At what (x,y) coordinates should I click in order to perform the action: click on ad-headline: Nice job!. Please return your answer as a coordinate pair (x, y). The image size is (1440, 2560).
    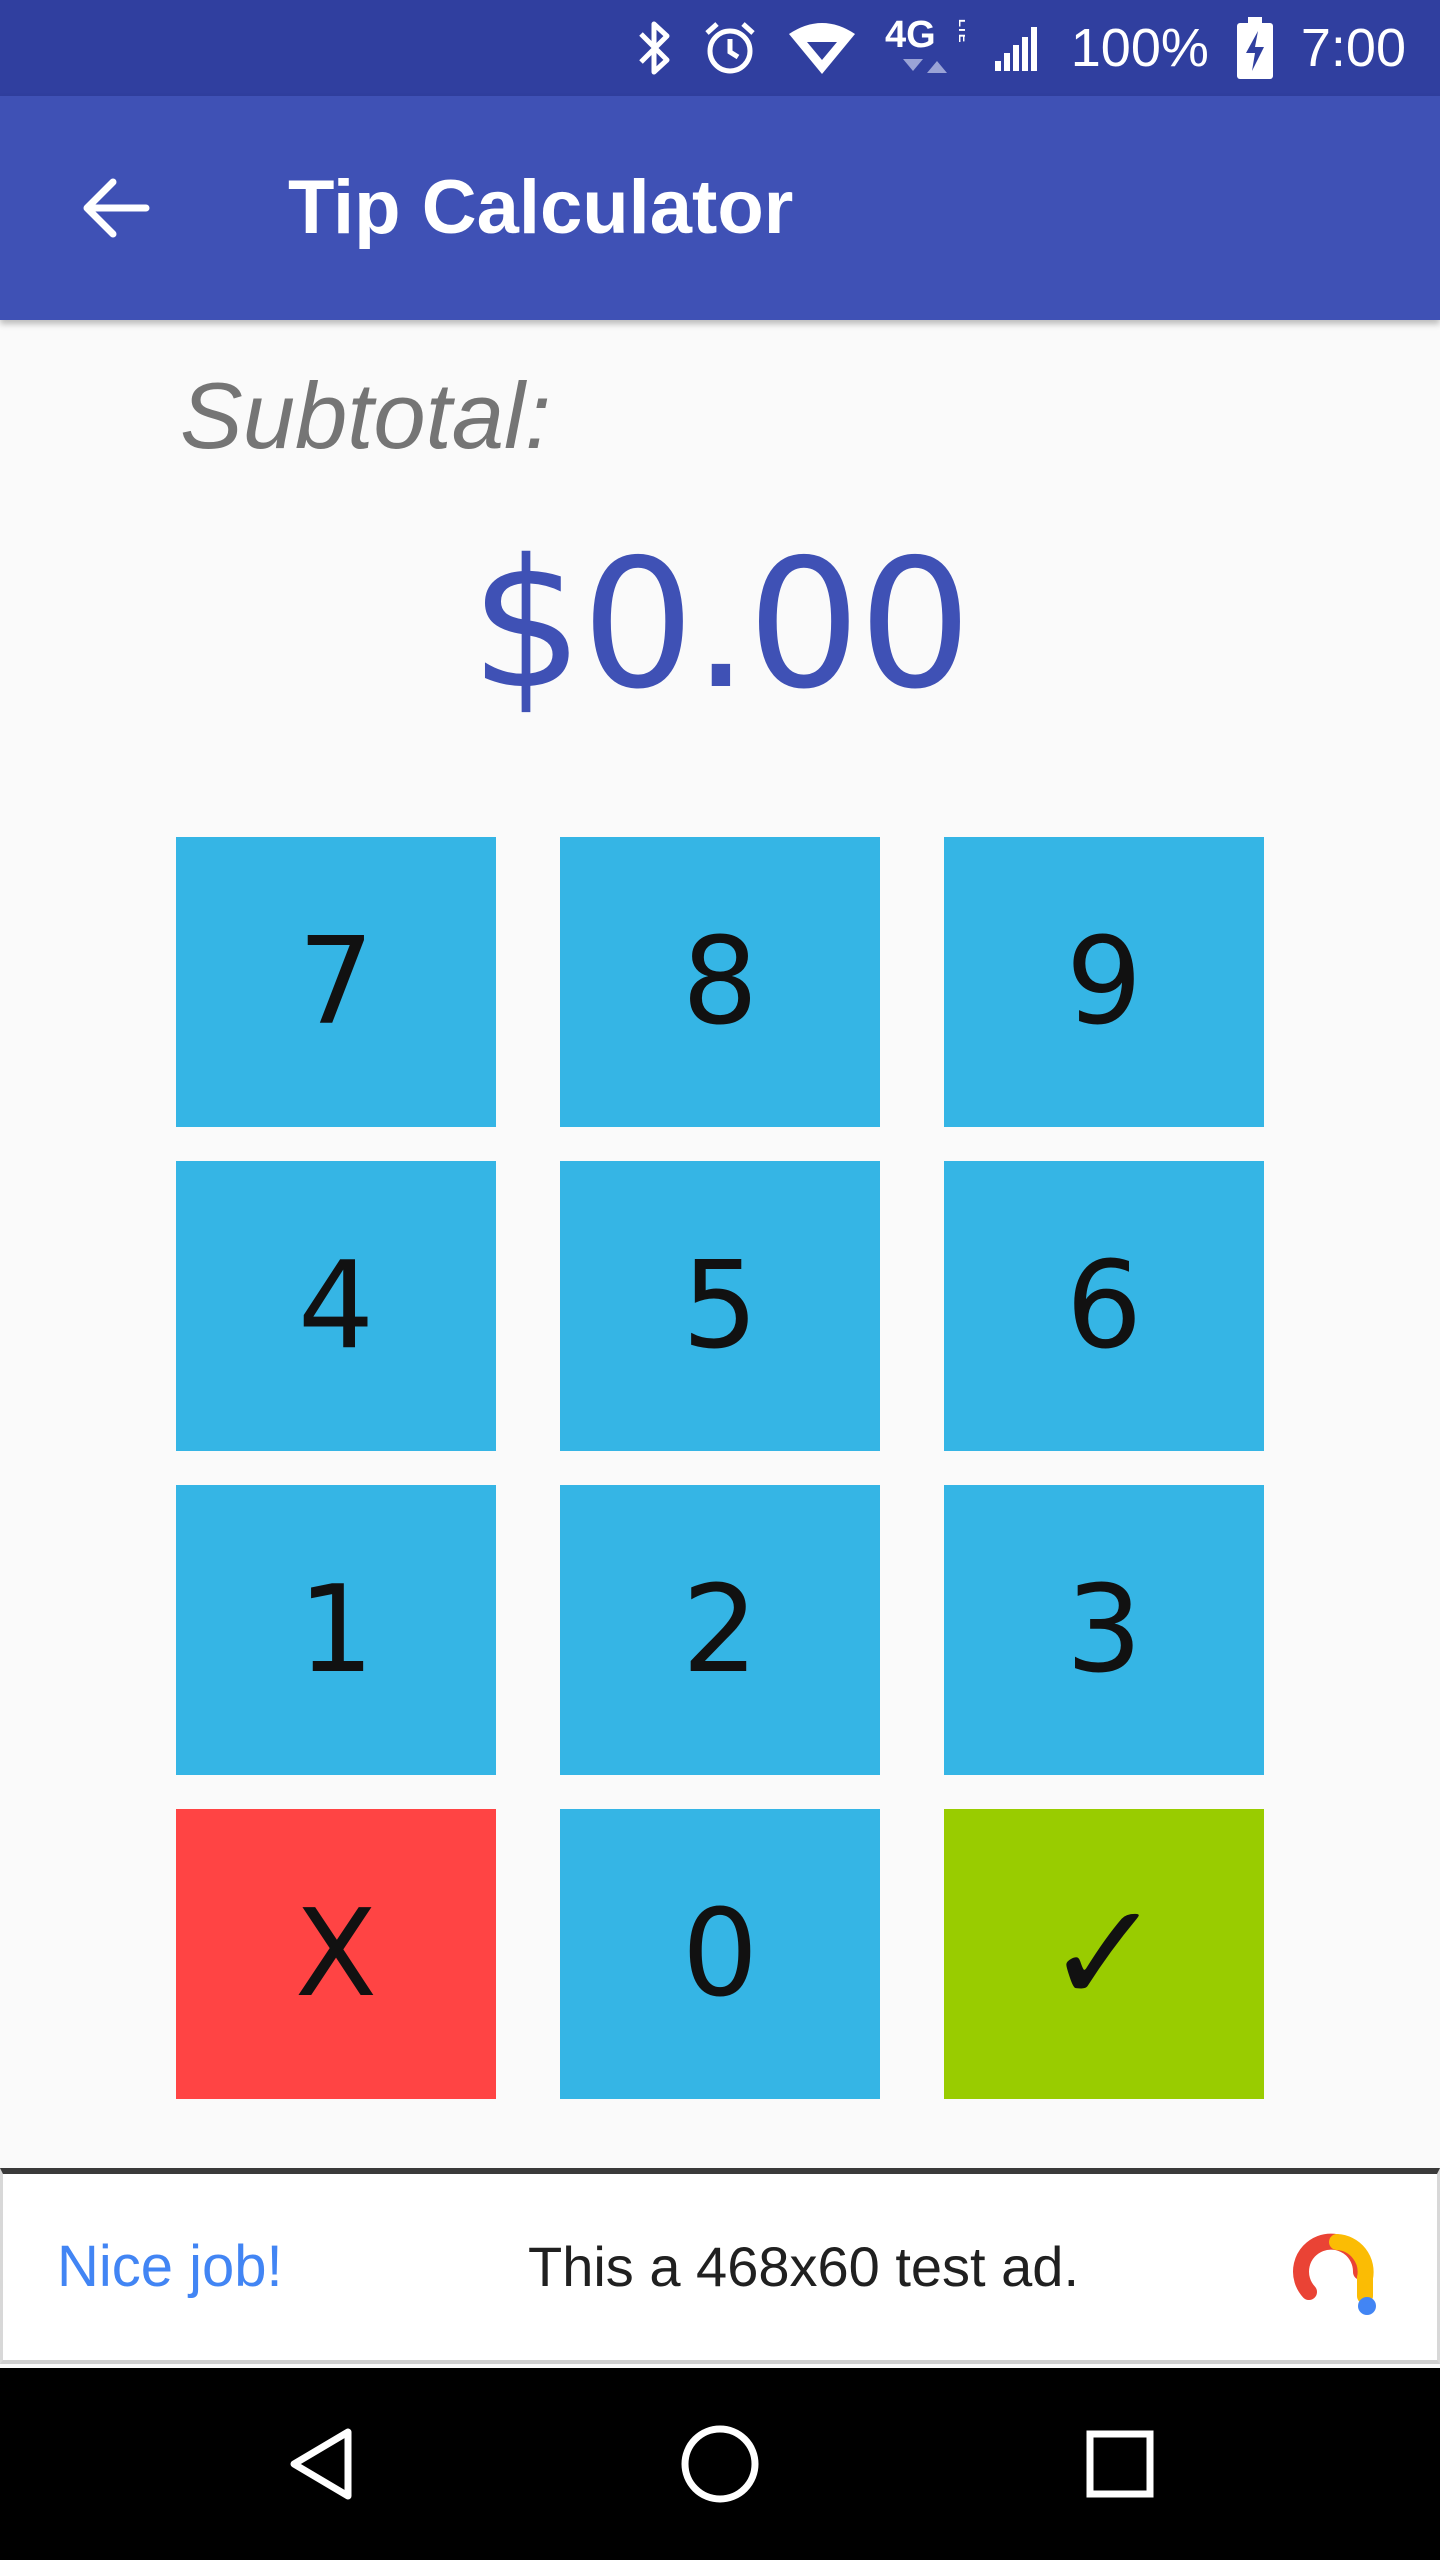
    Looking at the image, I should click on (170, 2267).